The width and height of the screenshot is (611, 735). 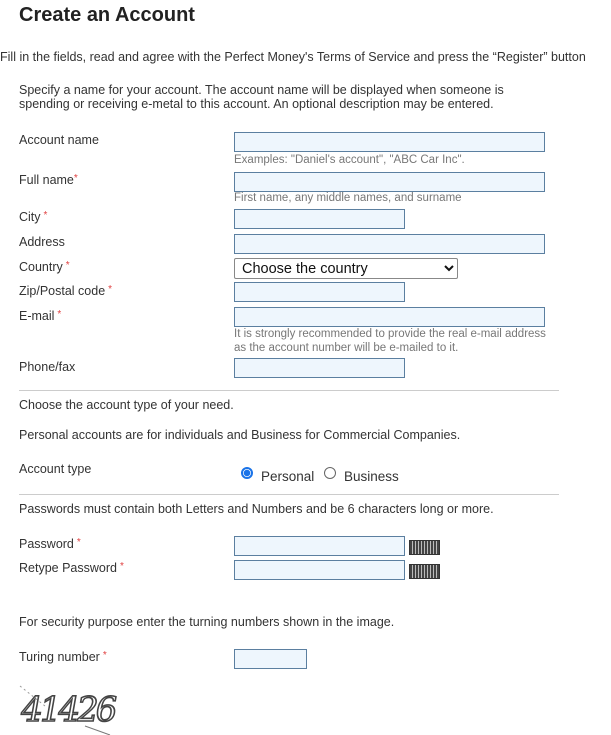 I want to click on phone-input, so click(x=319, y=368).